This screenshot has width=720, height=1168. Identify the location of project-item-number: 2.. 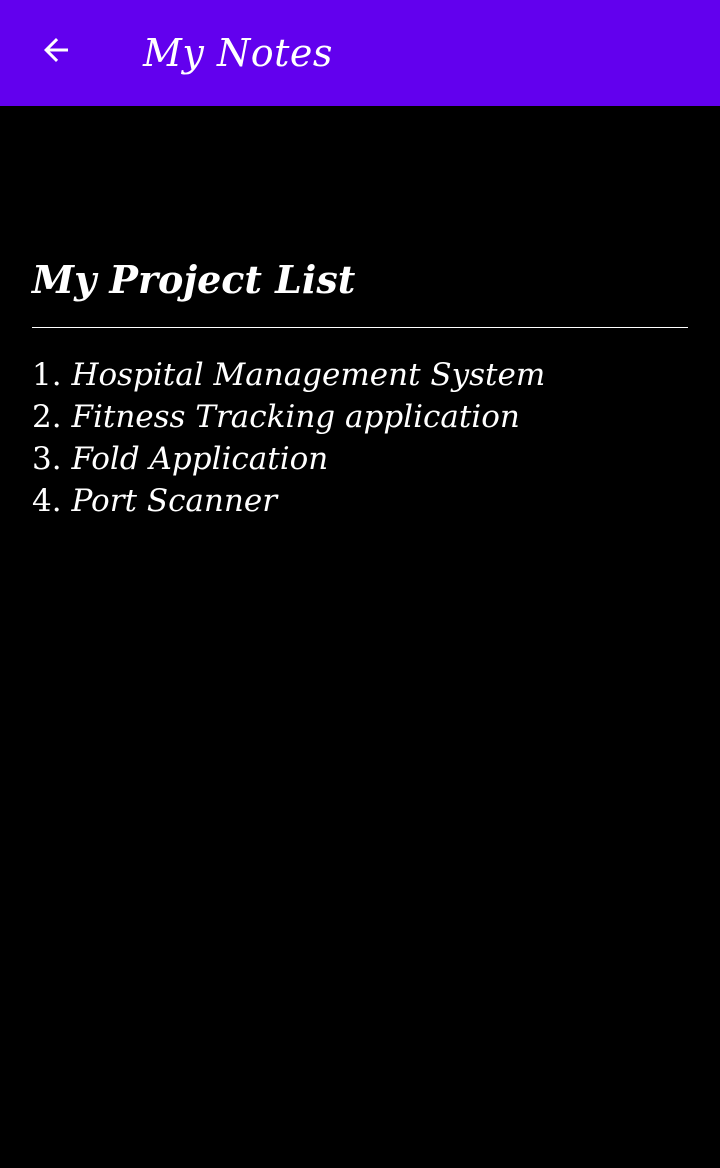
(47, 417).